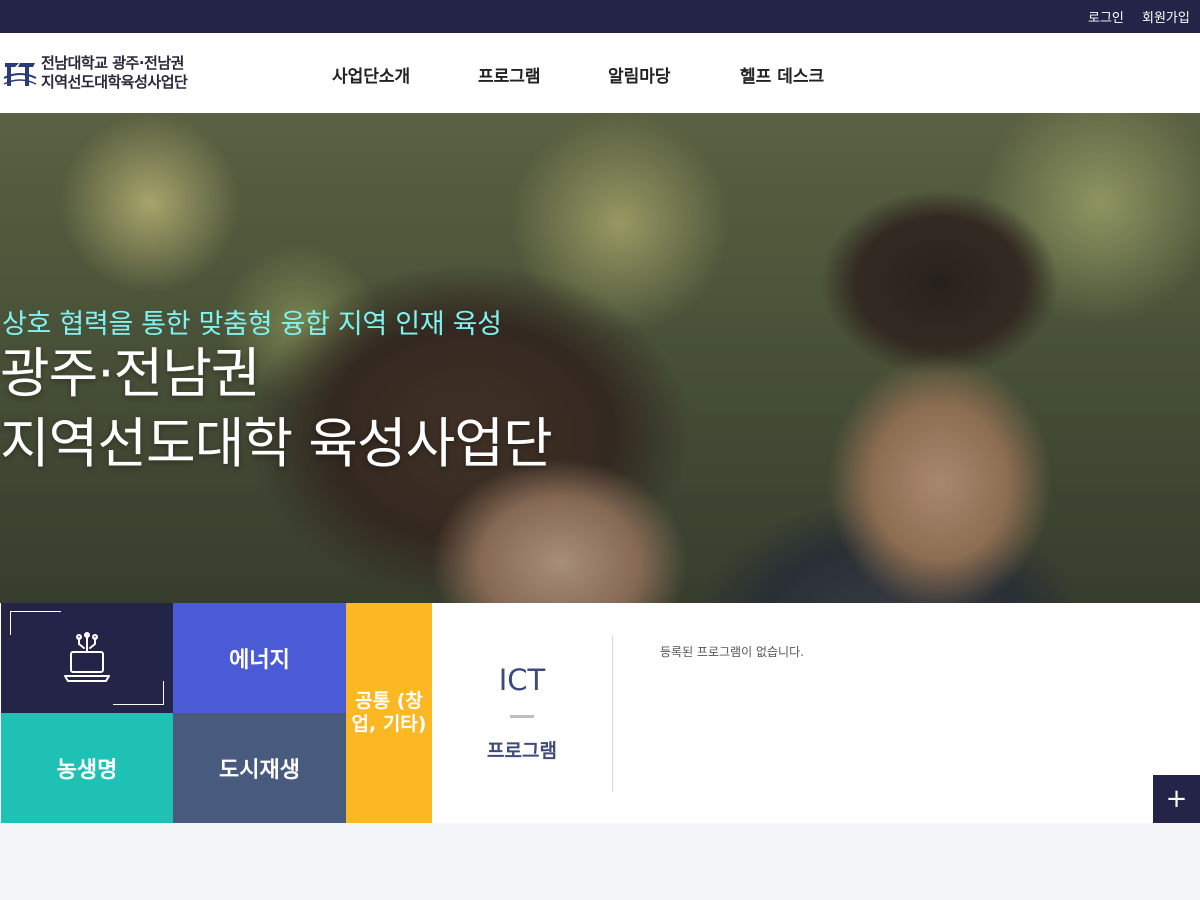 The image size is (1200, 900). What do you see at coordinates (252, 324) in the screenshot?
I see `hero-subtitle: 상호 협력을 통한 맞춤형 융합 지역 인재 육성` at bounding box center [252, 324].